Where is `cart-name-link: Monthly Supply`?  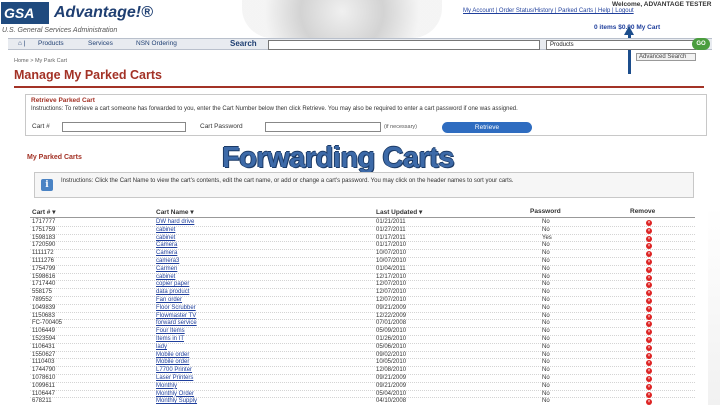
cart-name-link: Monthly Supply is located at coordinates (176, 401).